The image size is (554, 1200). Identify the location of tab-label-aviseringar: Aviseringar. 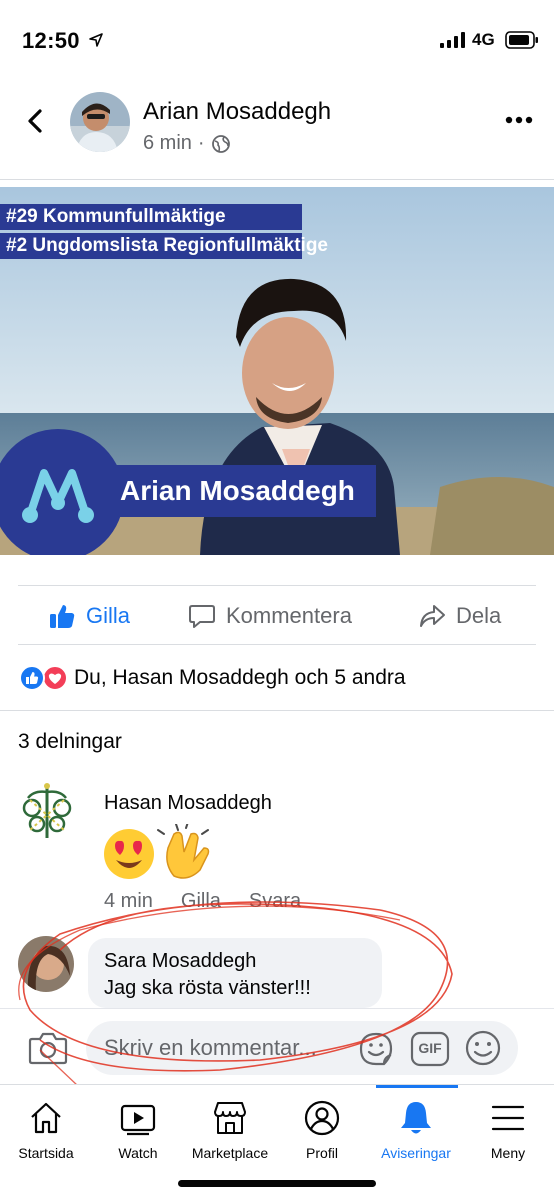
(416, 1153).